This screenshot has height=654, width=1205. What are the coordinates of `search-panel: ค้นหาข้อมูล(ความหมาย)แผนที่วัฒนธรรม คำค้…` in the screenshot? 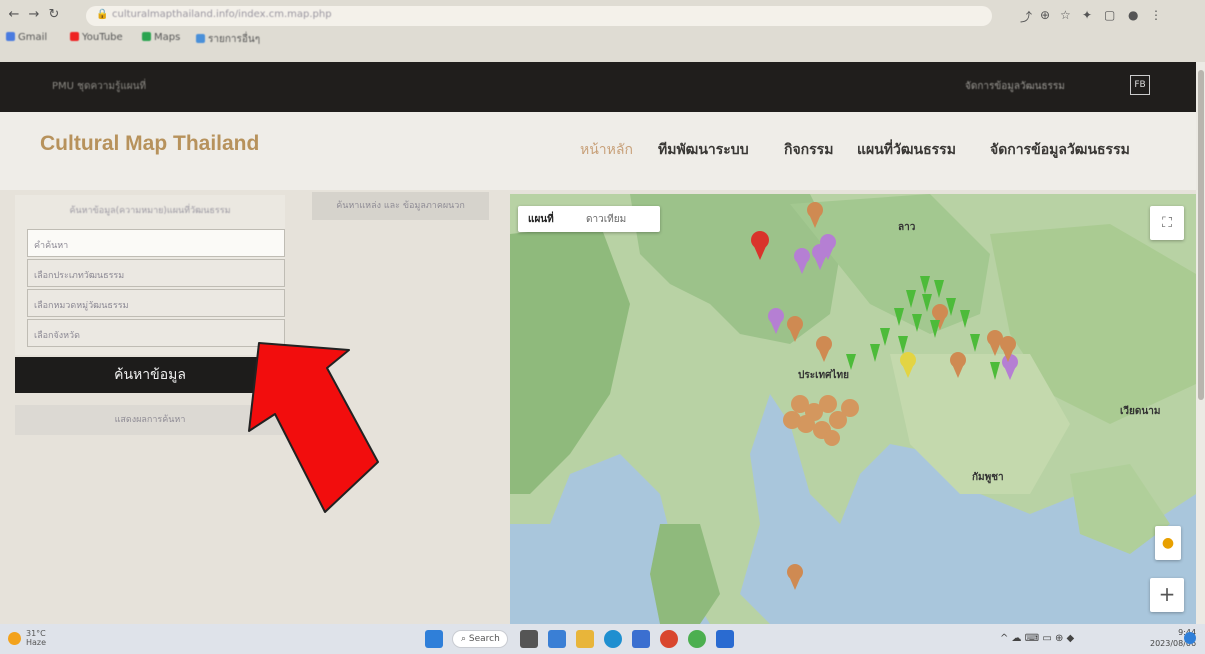 It's located at (150, 275).